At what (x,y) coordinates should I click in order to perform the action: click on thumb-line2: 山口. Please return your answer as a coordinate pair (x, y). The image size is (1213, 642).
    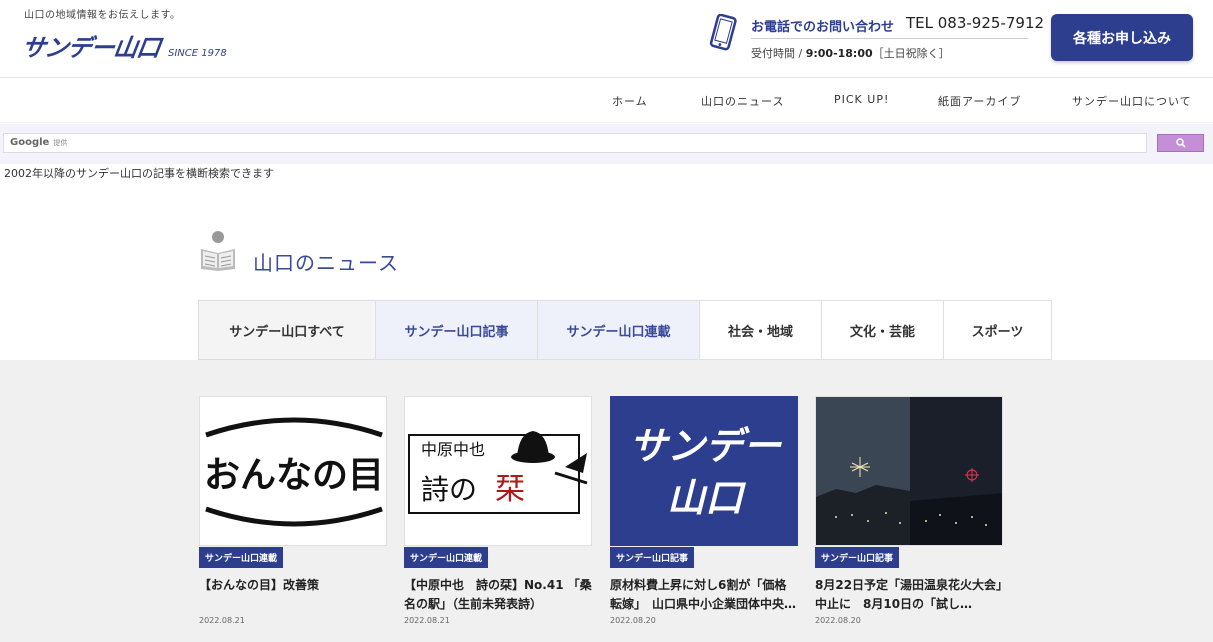
    Looking at the image, I should click on (707, 498).